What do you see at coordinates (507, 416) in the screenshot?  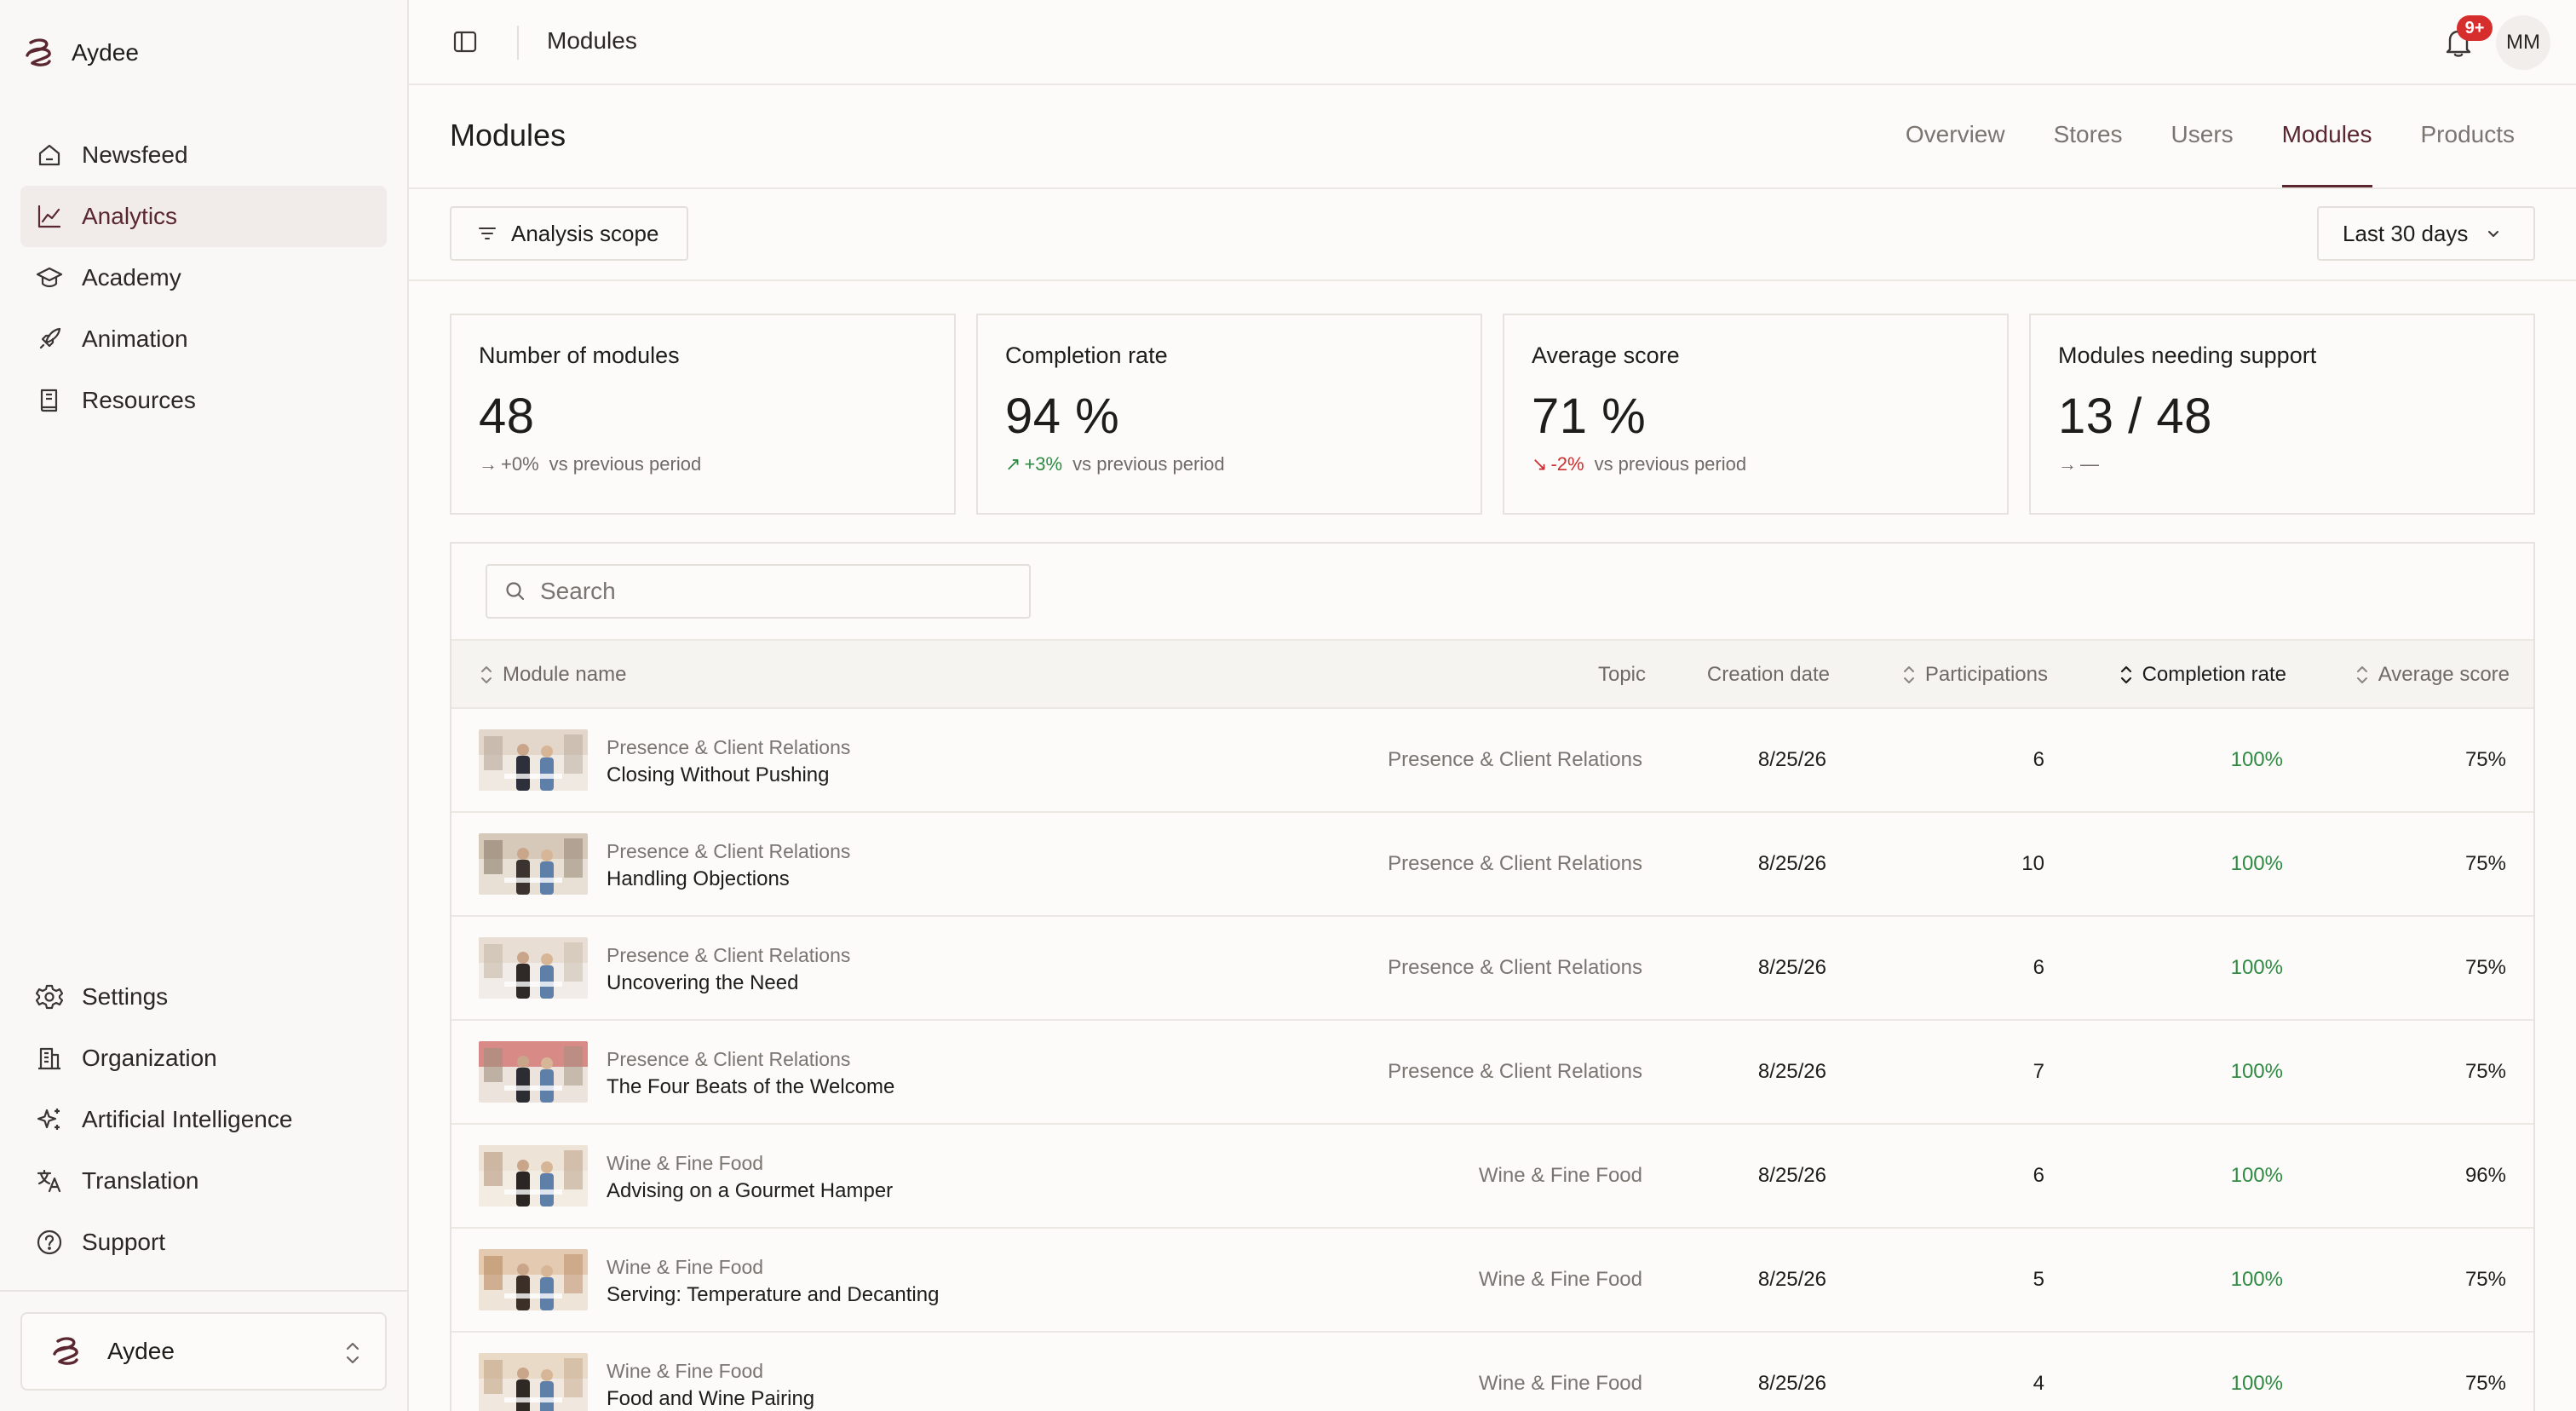 I see `kpi-value: 48` at bounding box center [507, 416].